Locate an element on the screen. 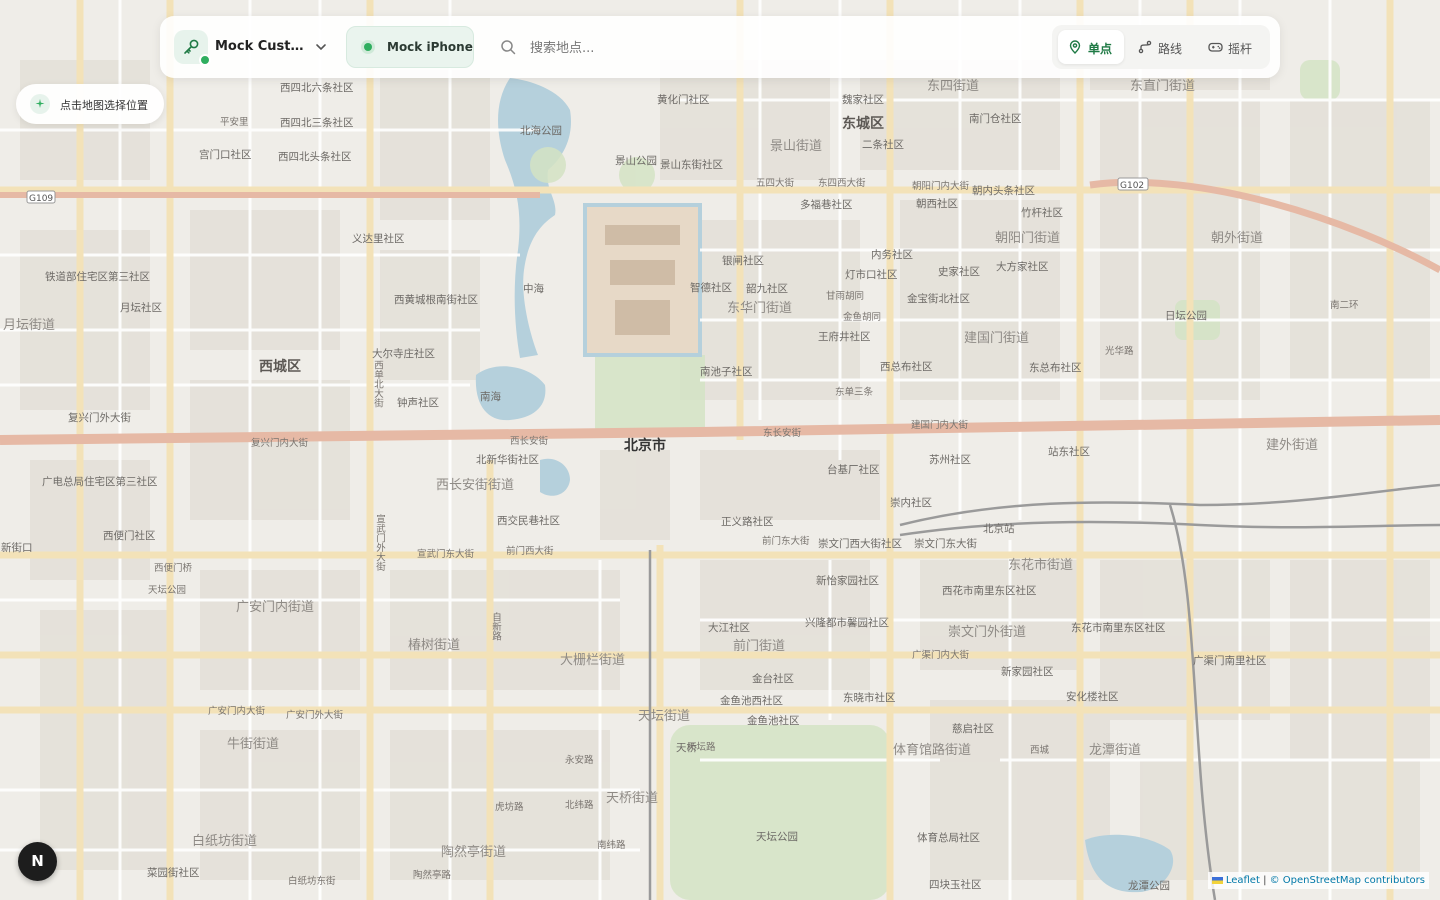 This screenshot has width=1440, height=900. map-label-park: 天坛公园 is located at coordinates (777, 837).